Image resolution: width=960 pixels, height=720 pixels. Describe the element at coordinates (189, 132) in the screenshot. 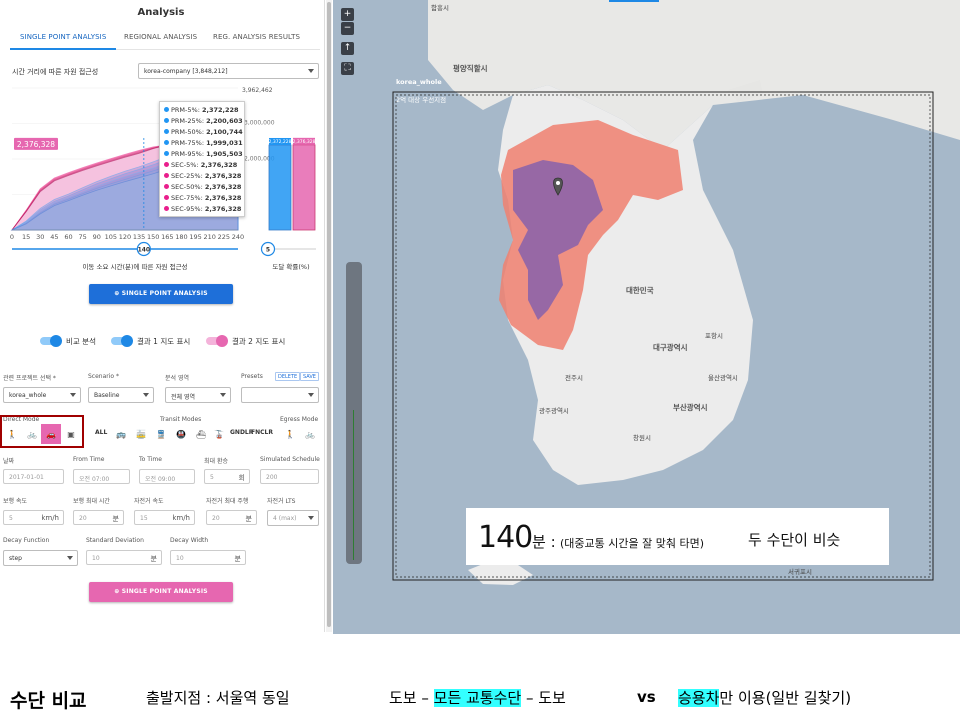

I see `tooltip-series-name: PRM-50%:` at that location.